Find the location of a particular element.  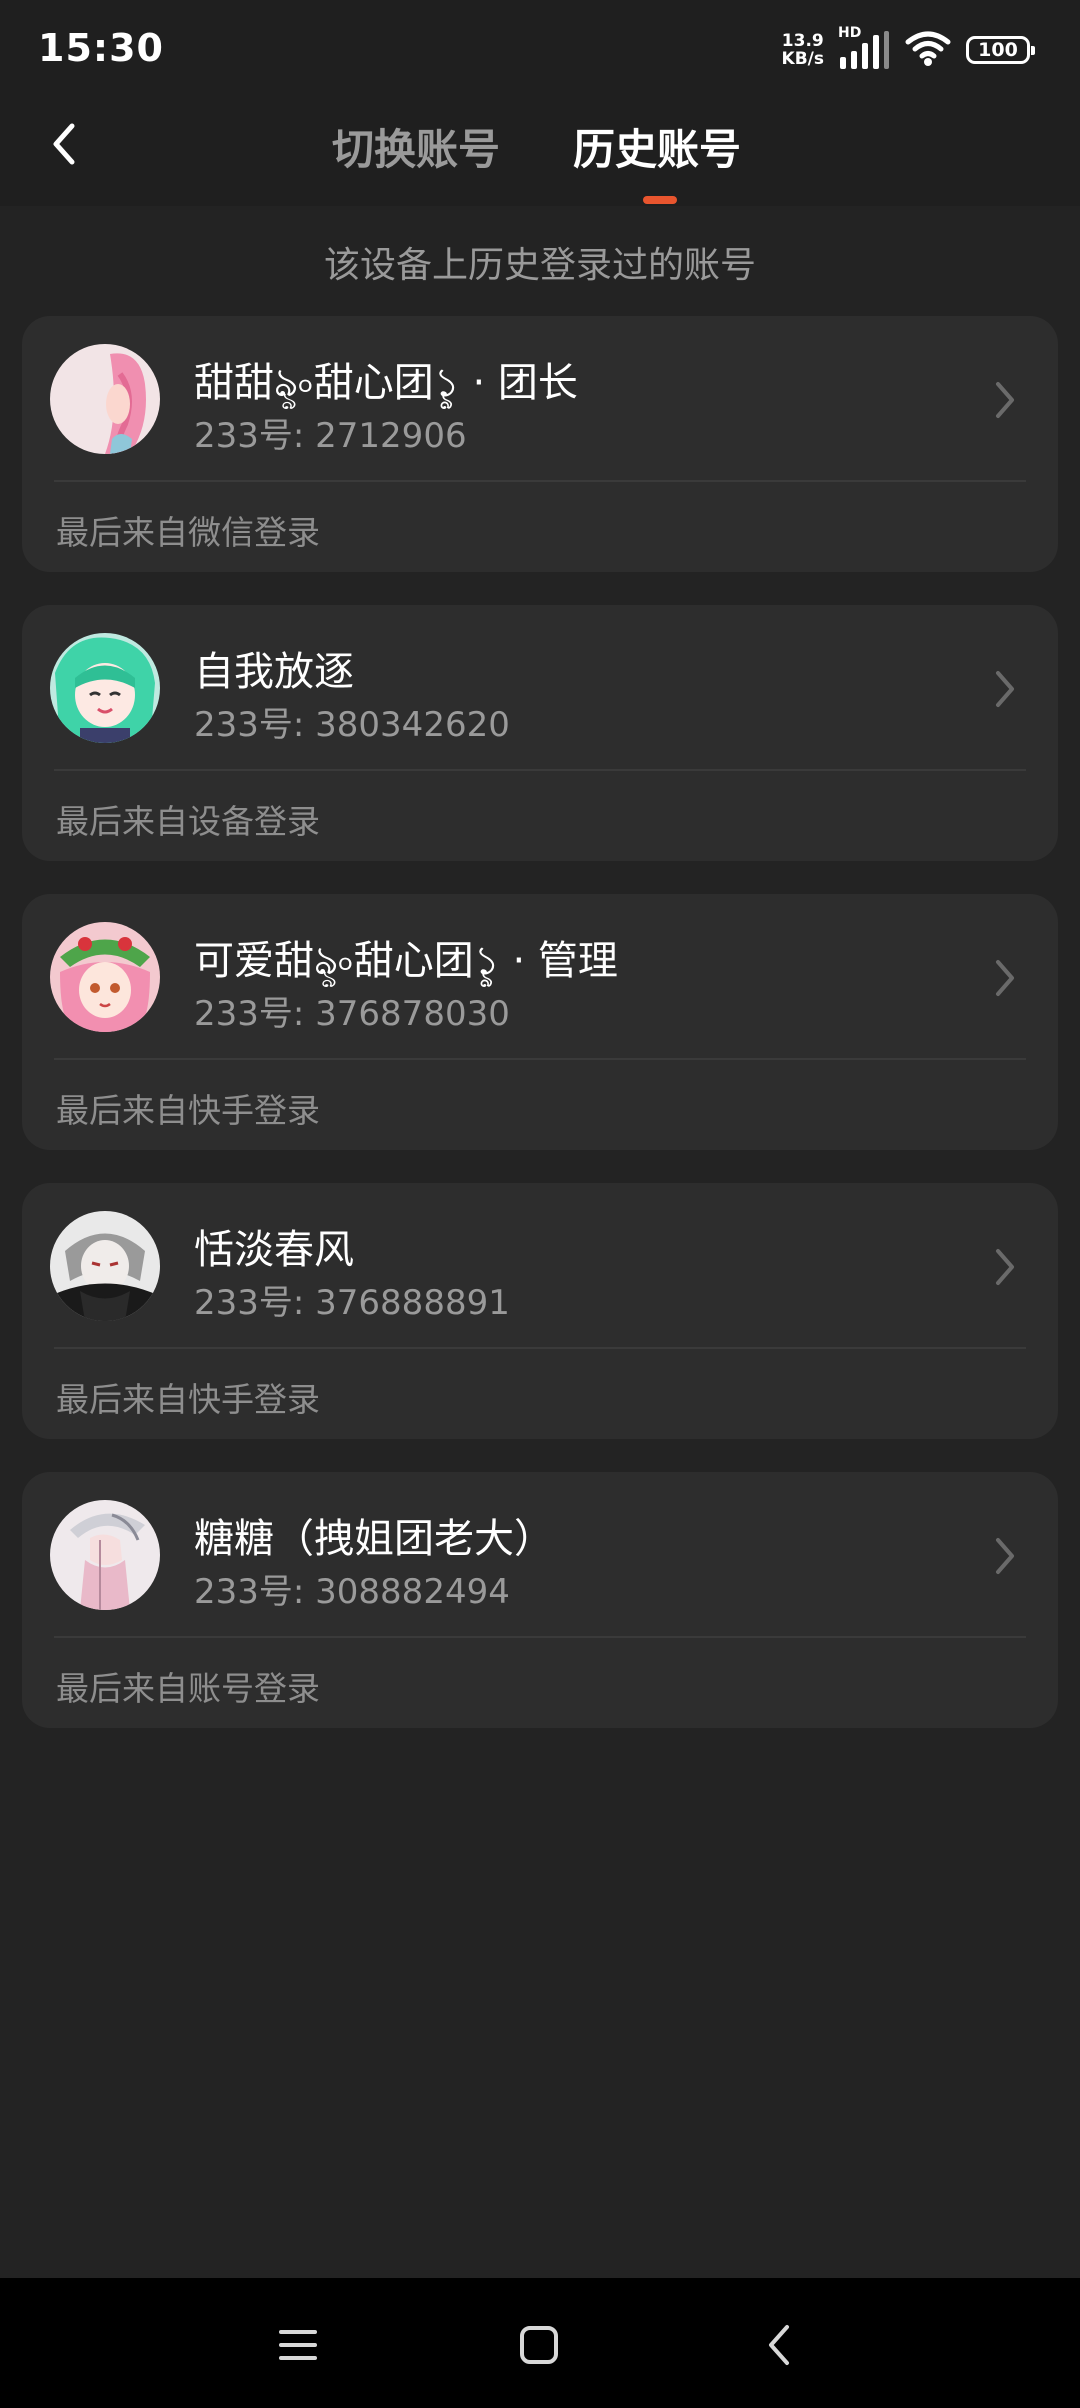

system-back-button is located at coordinates (780, 2345).